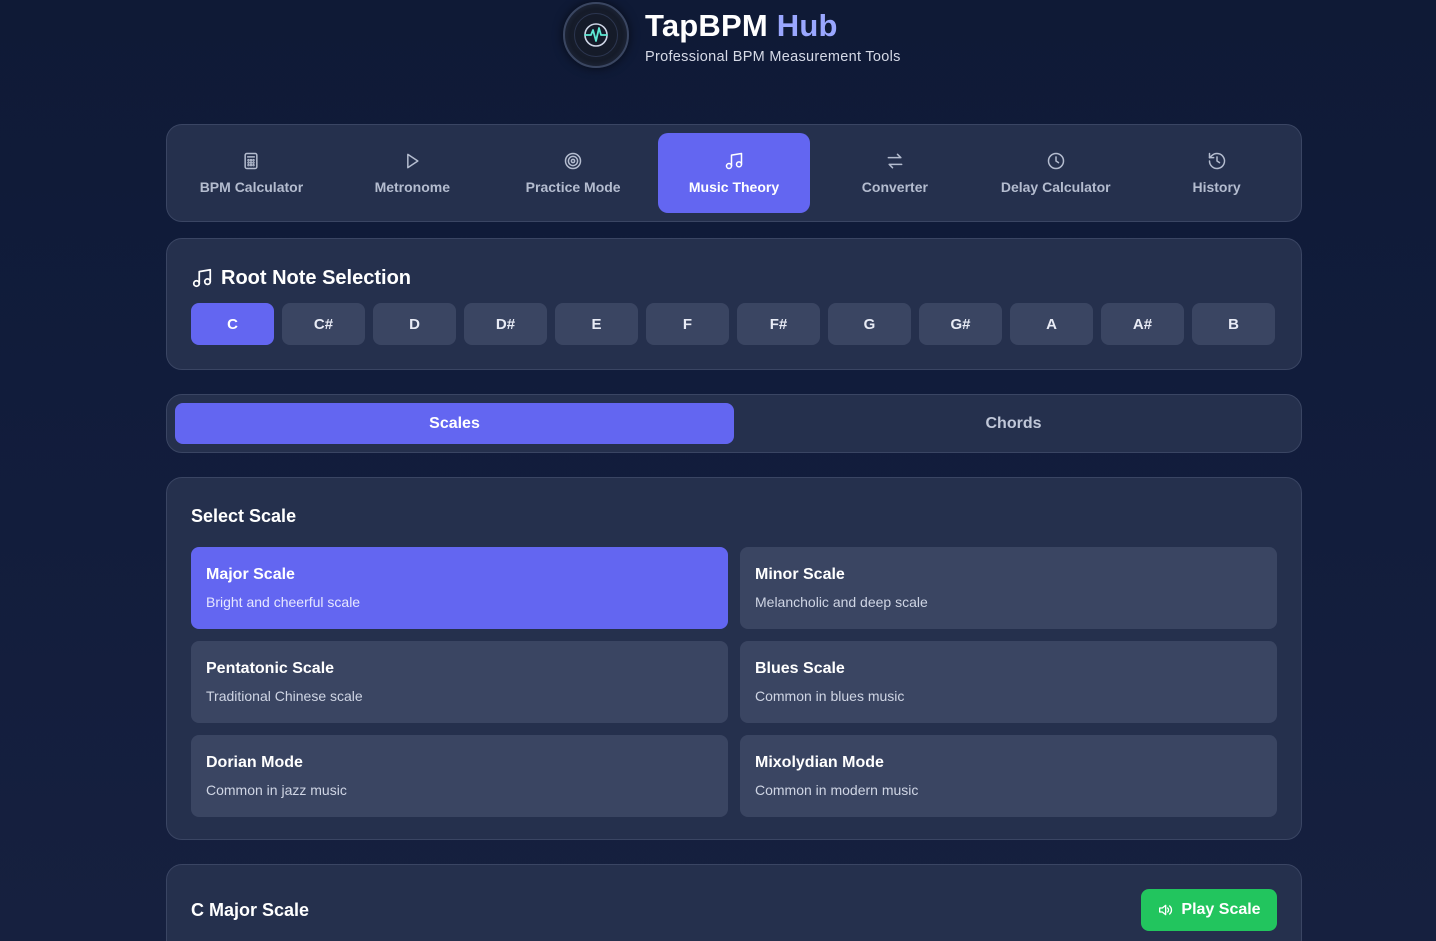 Image resolution: width=1436 pixels, height=941 pixels. What do you see at coordinates (773, 56) in the screenshot?
I see `app-subtitle: Professional BPM Measurement Tools` at bounding box center [773, 56].